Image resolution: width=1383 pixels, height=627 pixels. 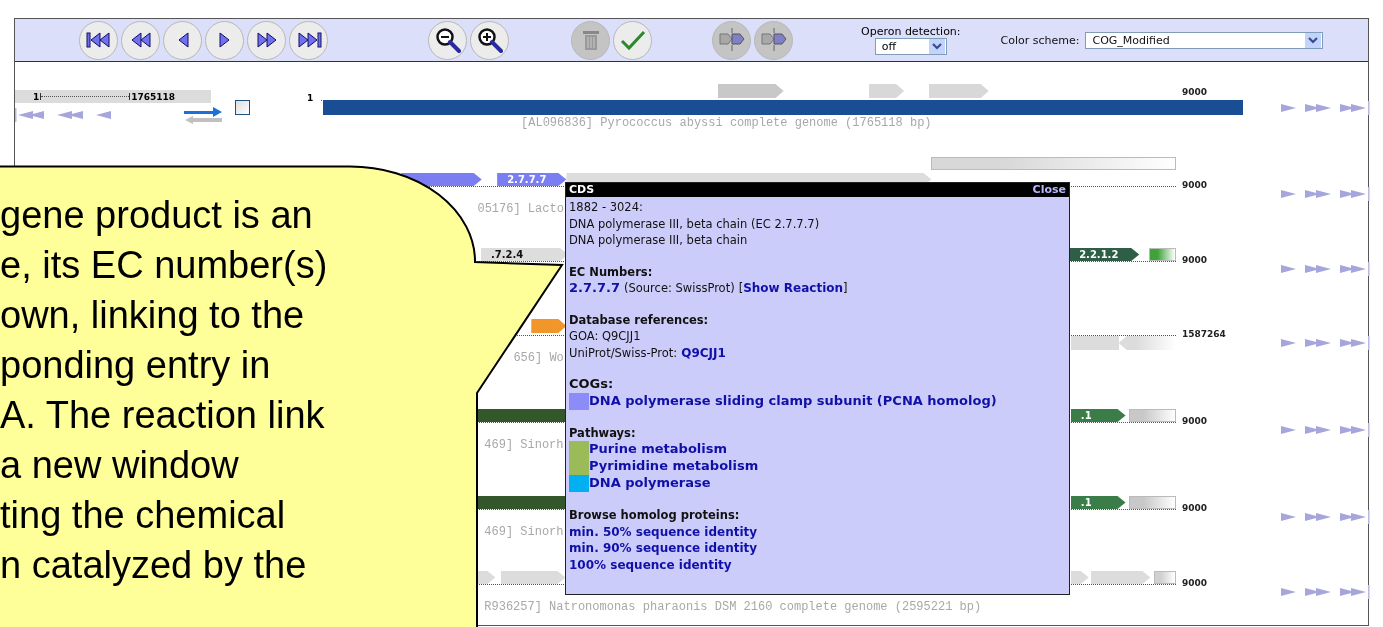 I want to click on end-position-label: 1587264, so click(x=1204, y=334).